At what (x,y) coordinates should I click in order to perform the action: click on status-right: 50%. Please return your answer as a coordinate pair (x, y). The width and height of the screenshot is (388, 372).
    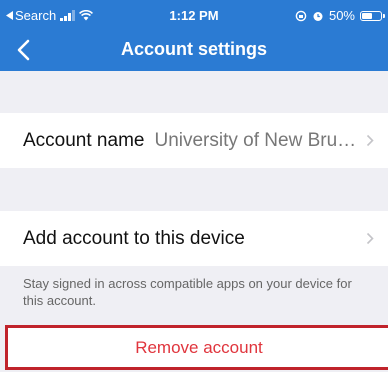
    Looking at the image, I should click on (340, 15).